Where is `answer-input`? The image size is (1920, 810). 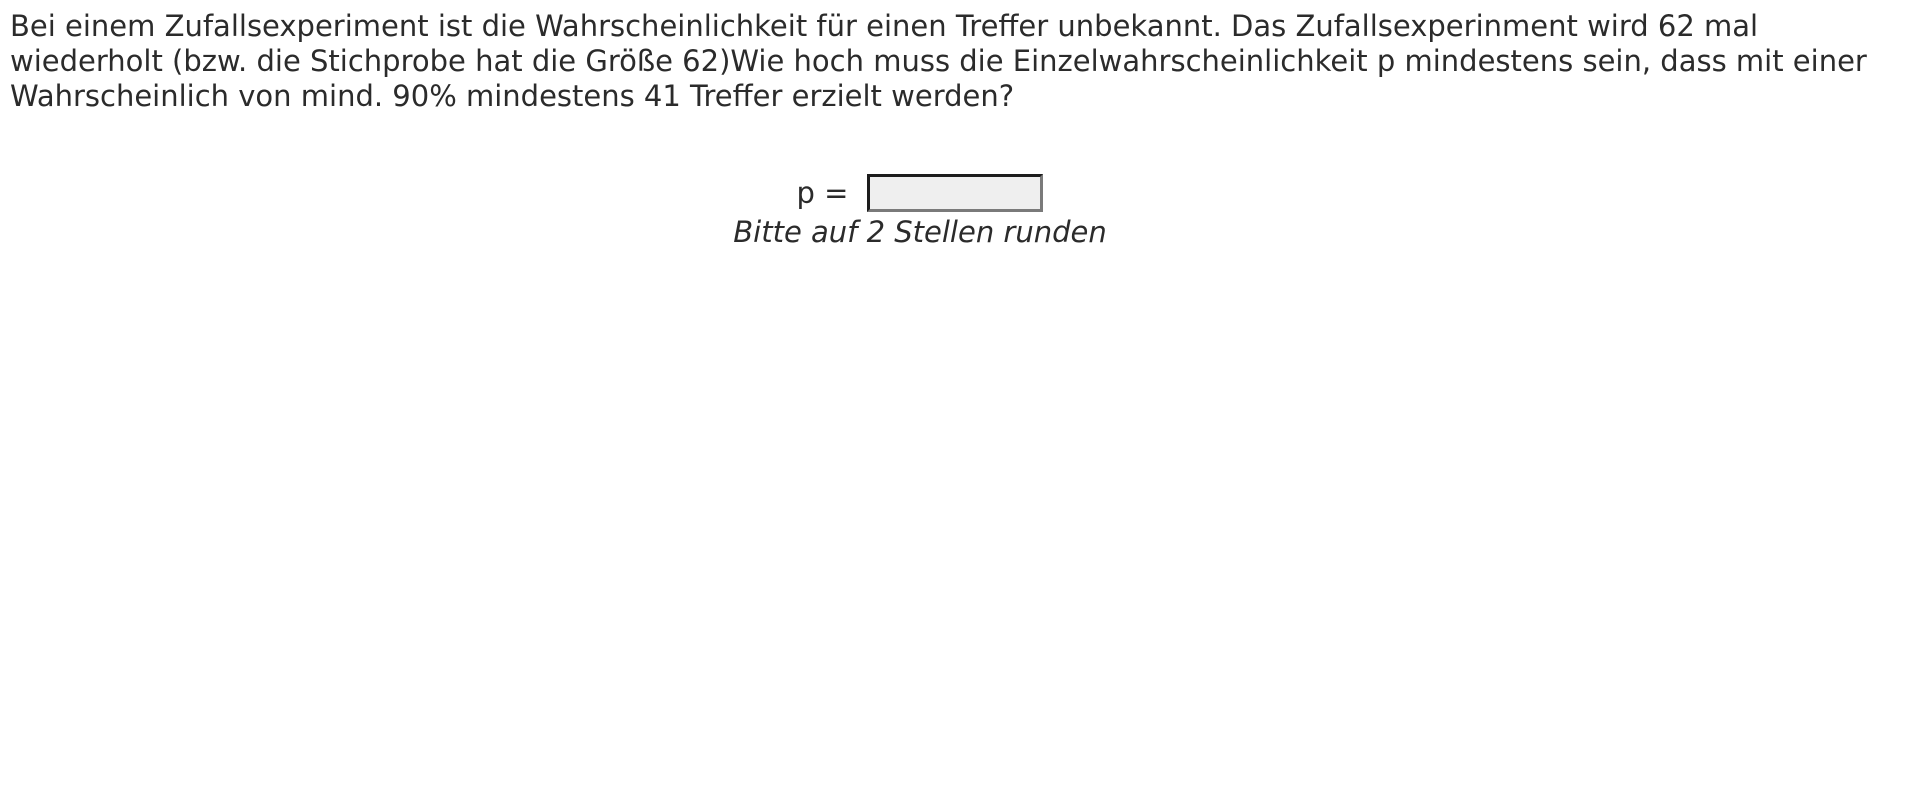
answer-input is located at coordinates (955, 193).